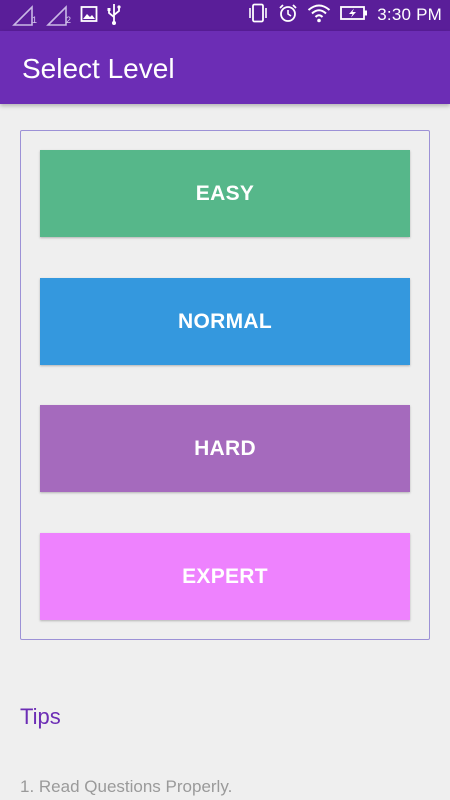 This screenshot has width=450, height=800. Describe the element at coordinates (59, 16) in the screenshot. I see `signal-sim2-icon: 2` at that location.